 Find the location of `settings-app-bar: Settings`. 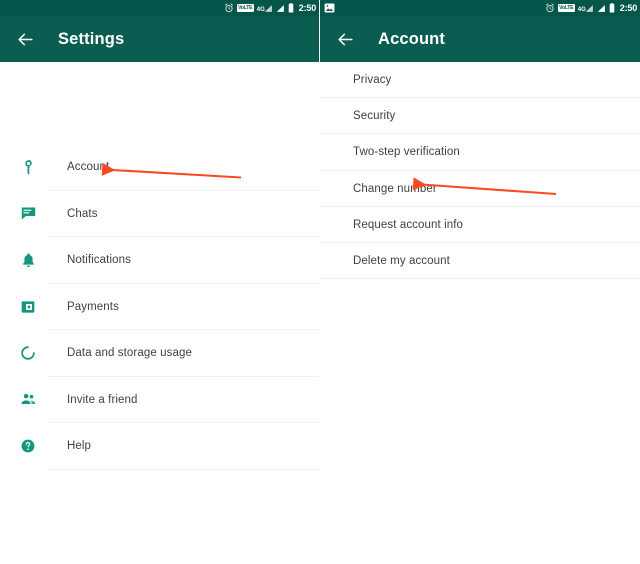

settings-app-bar: Settings is located at coordinates (159, 39).